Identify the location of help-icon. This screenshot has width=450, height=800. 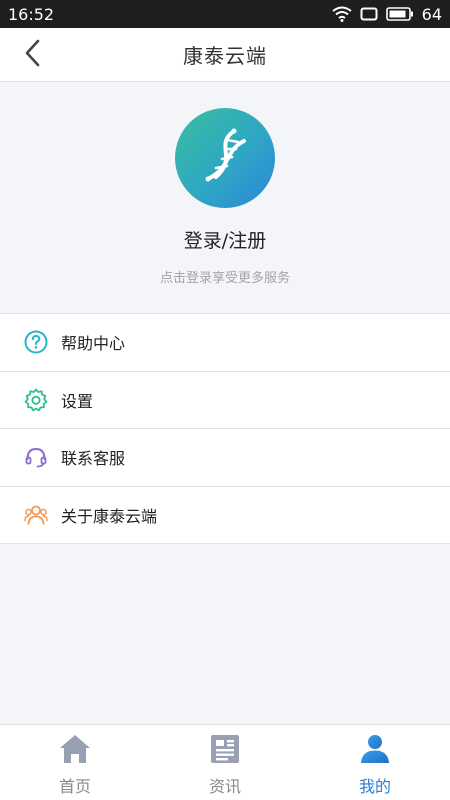
(36, 342).